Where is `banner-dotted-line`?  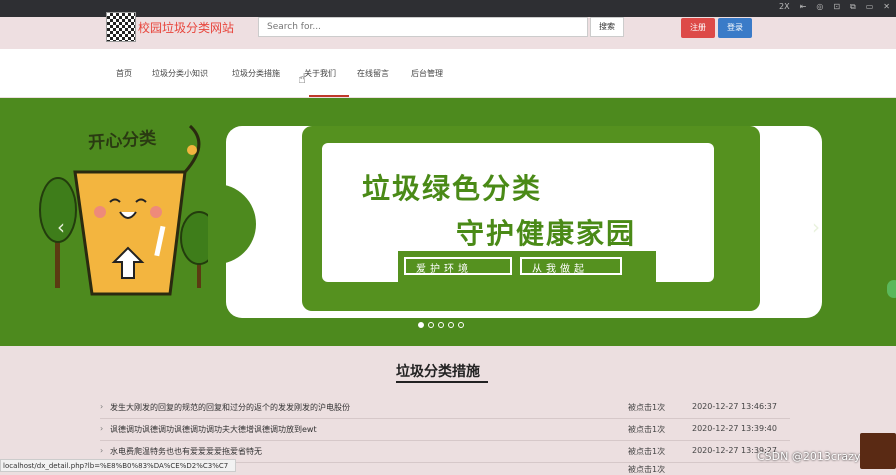
banner-dotted-line is located at coordinates (560, 120).